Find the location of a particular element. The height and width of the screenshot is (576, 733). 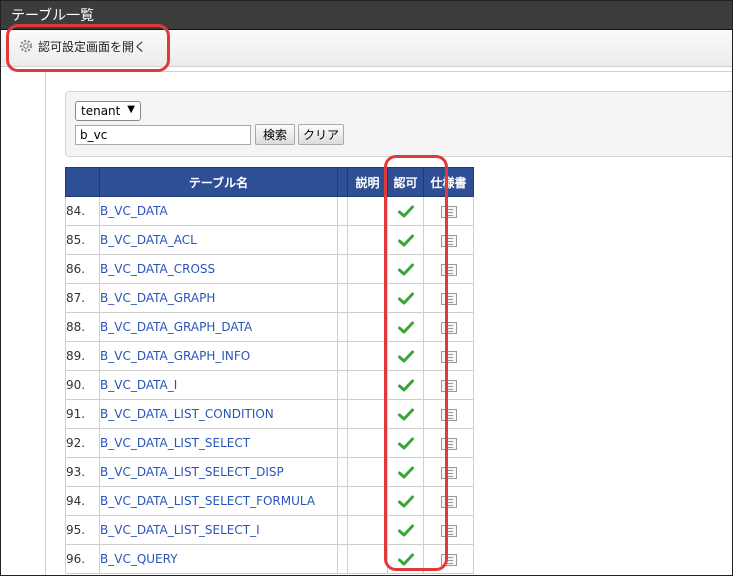

table-row: 95. B_VC_DATA_LIST_SELECT_I is located at coordinates (269, 530).